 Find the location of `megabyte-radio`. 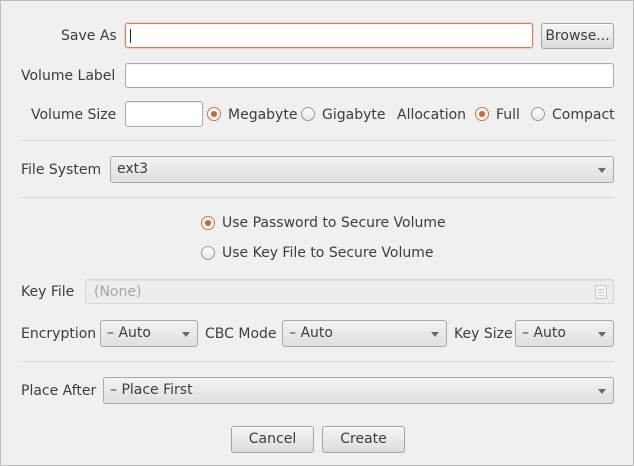

megabyte-radio is located at coordinates (214, 114).